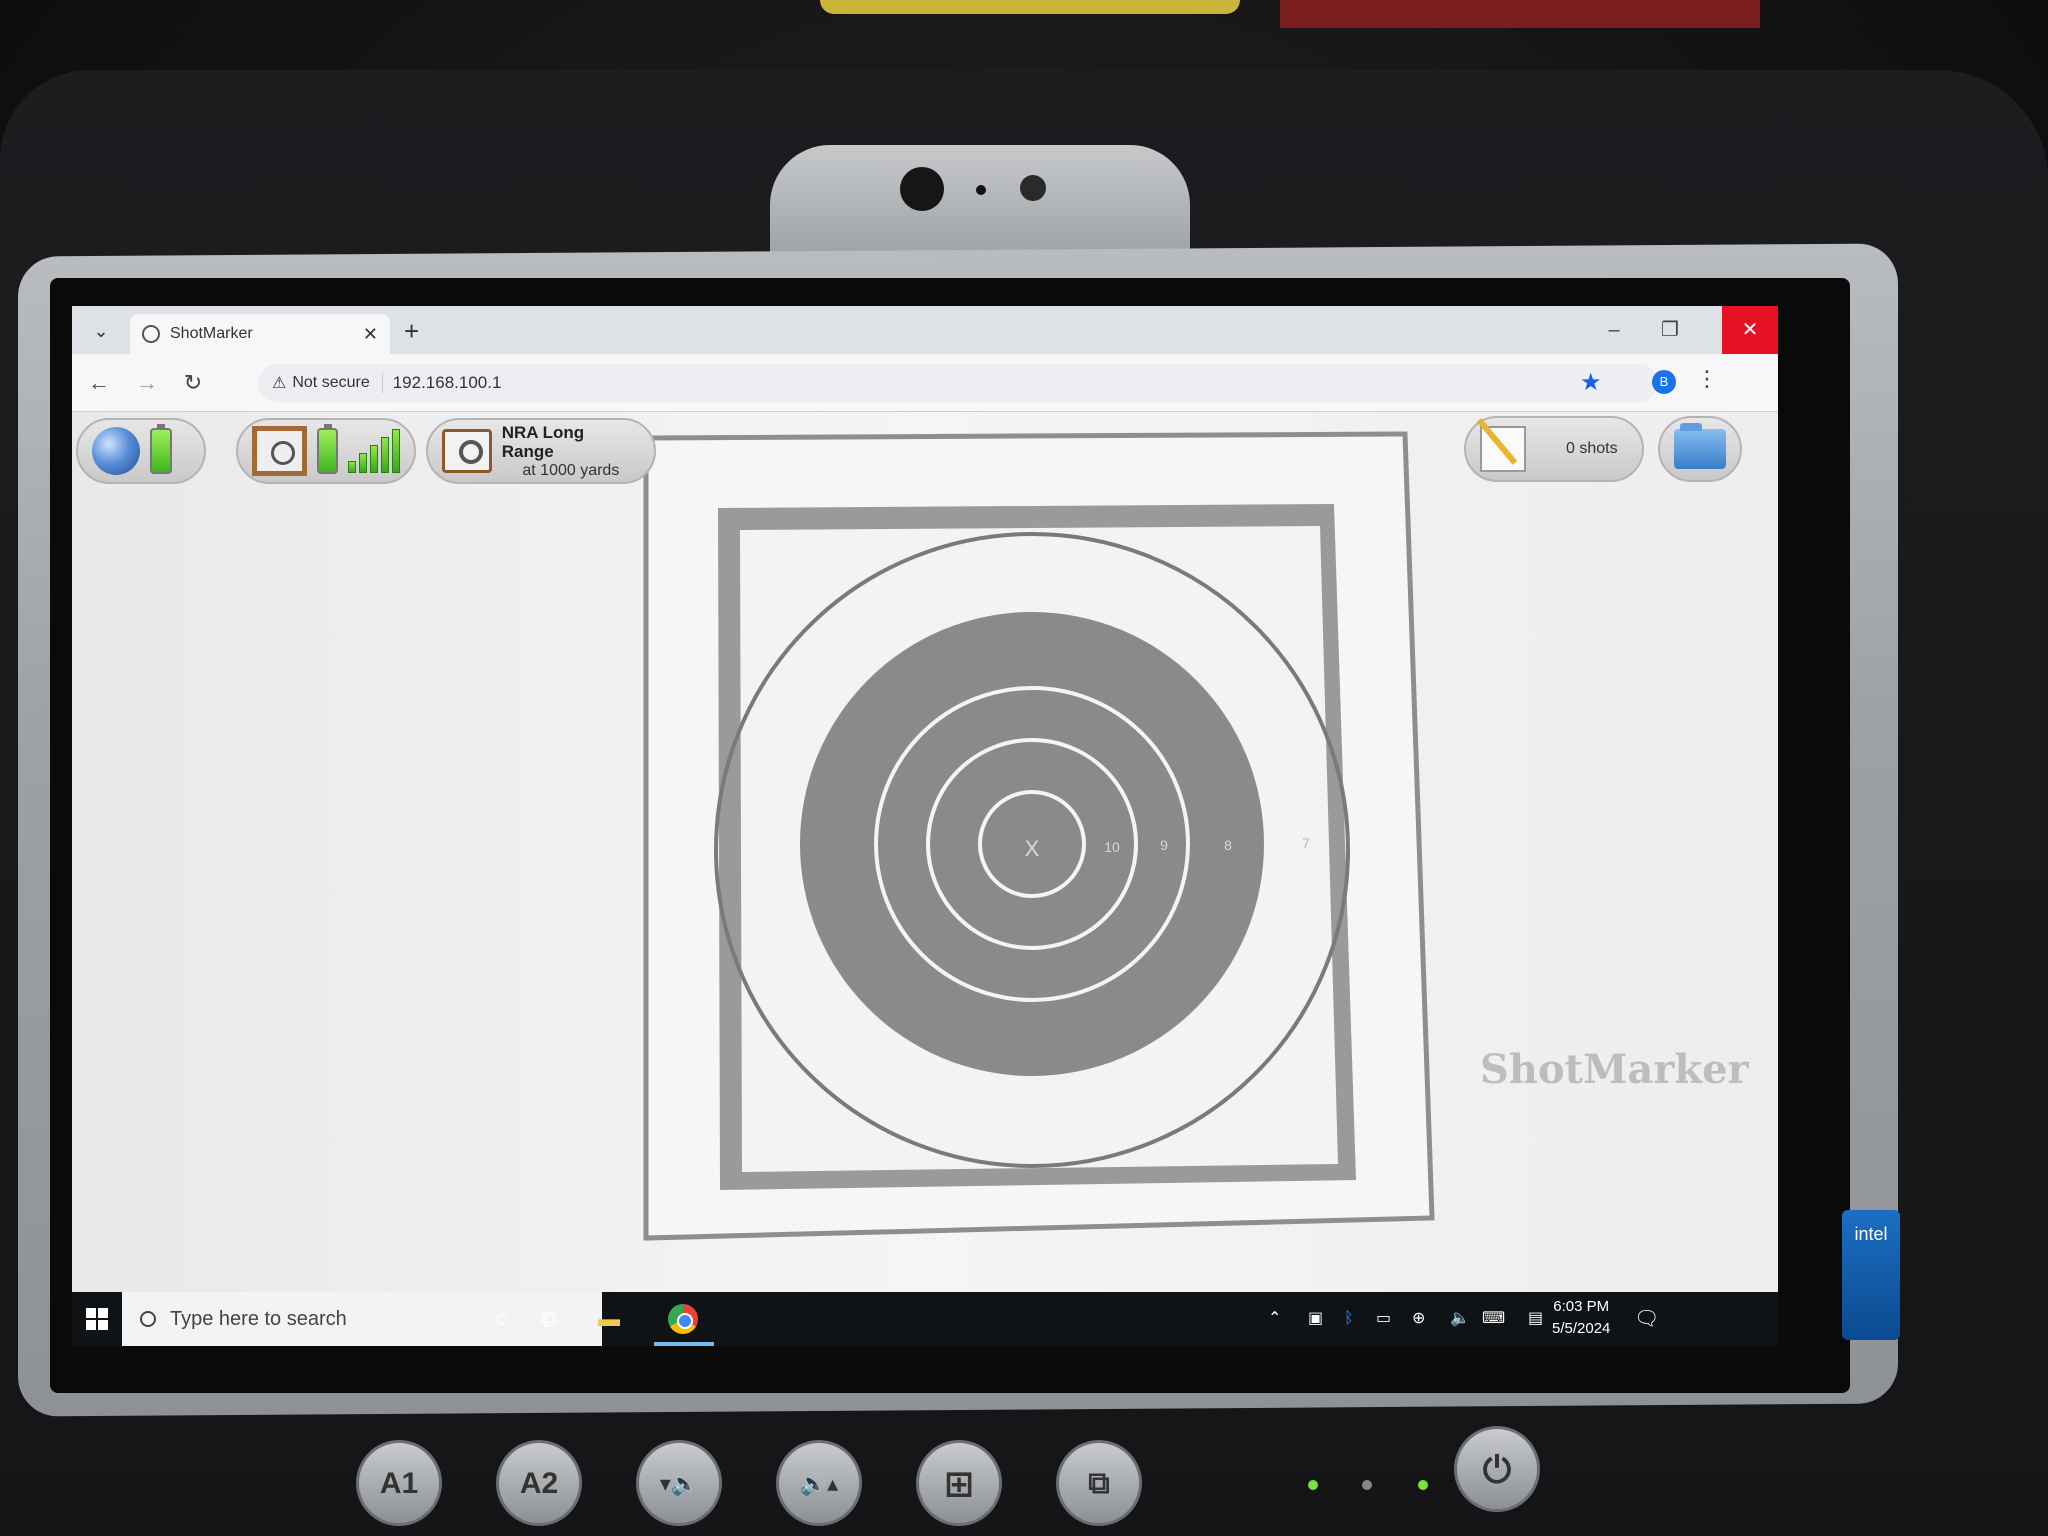 This screenshot has height=1536, width=2048. I want to click on close-tab-icon: ✕, so click(370, 334).